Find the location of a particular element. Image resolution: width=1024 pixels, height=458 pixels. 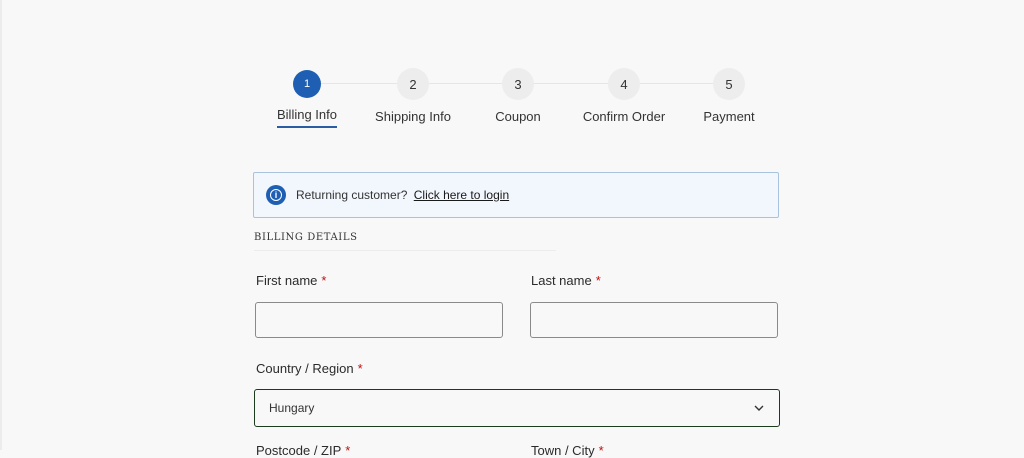

last-name-input is located at coordinates (654, 320).